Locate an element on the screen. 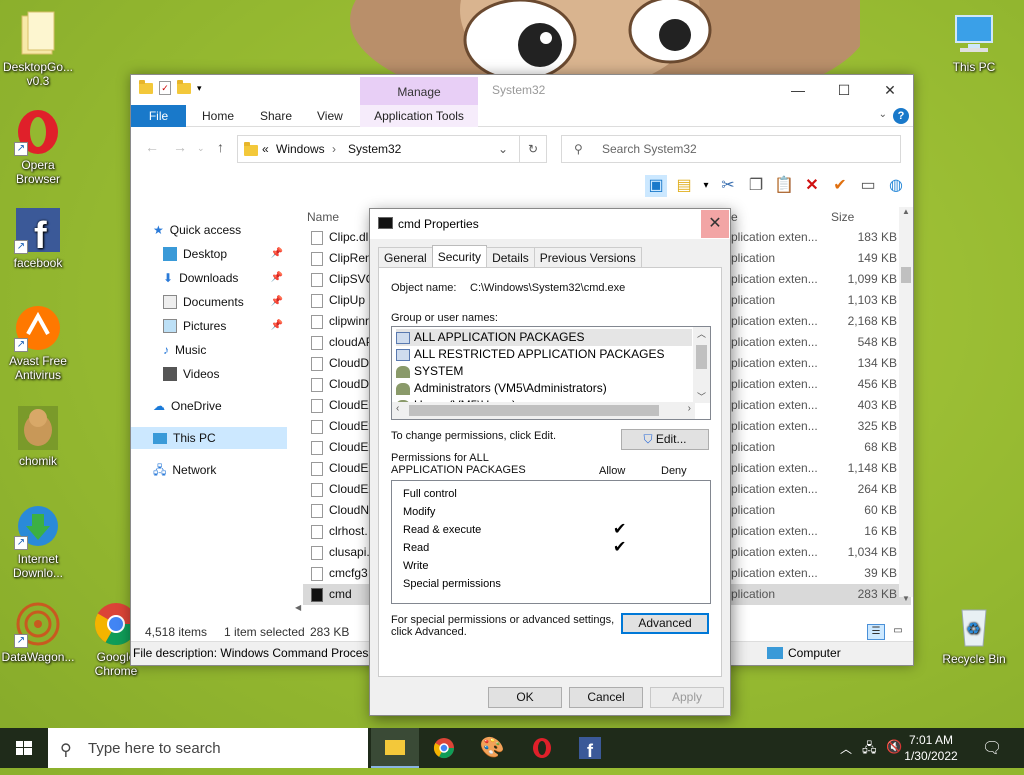  list-horizontal-scrollbar: ‹ › is located at coordinates (543, 410).